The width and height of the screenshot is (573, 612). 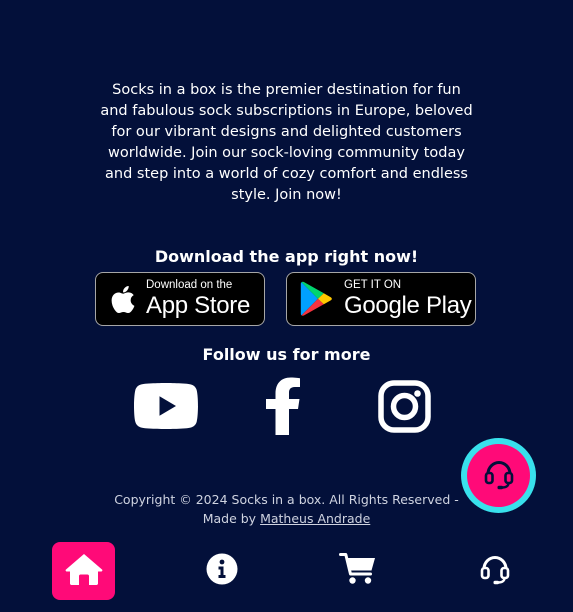 I want to click on home-icon, so click(x=84, y=571).